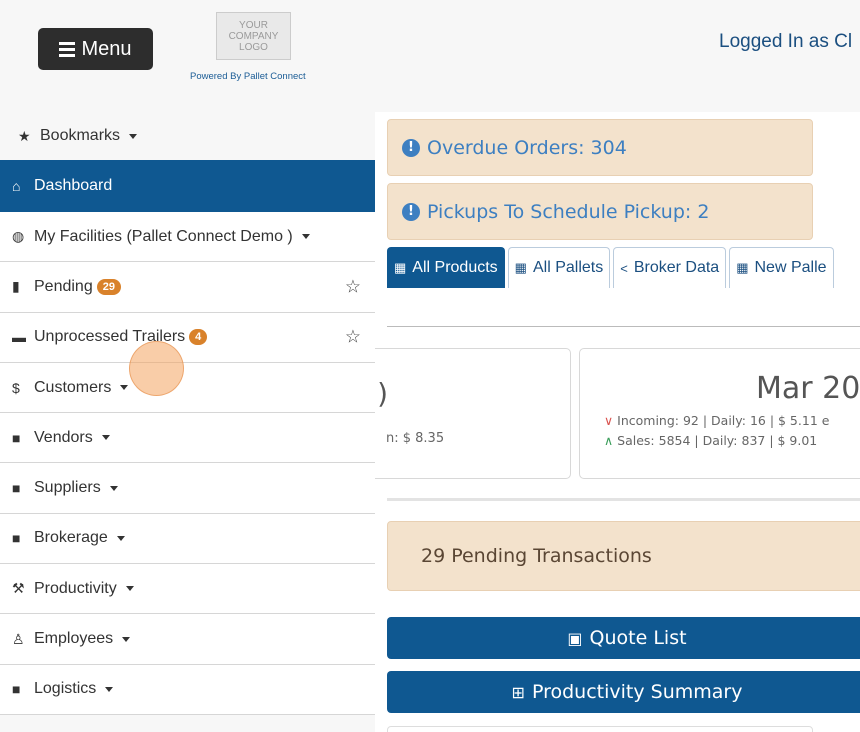 This screenshot has height=732, width=860. Describe the element at coordinates (609, 440) in the screenshot. I see `arrow-up-icon: ∧` at that location.